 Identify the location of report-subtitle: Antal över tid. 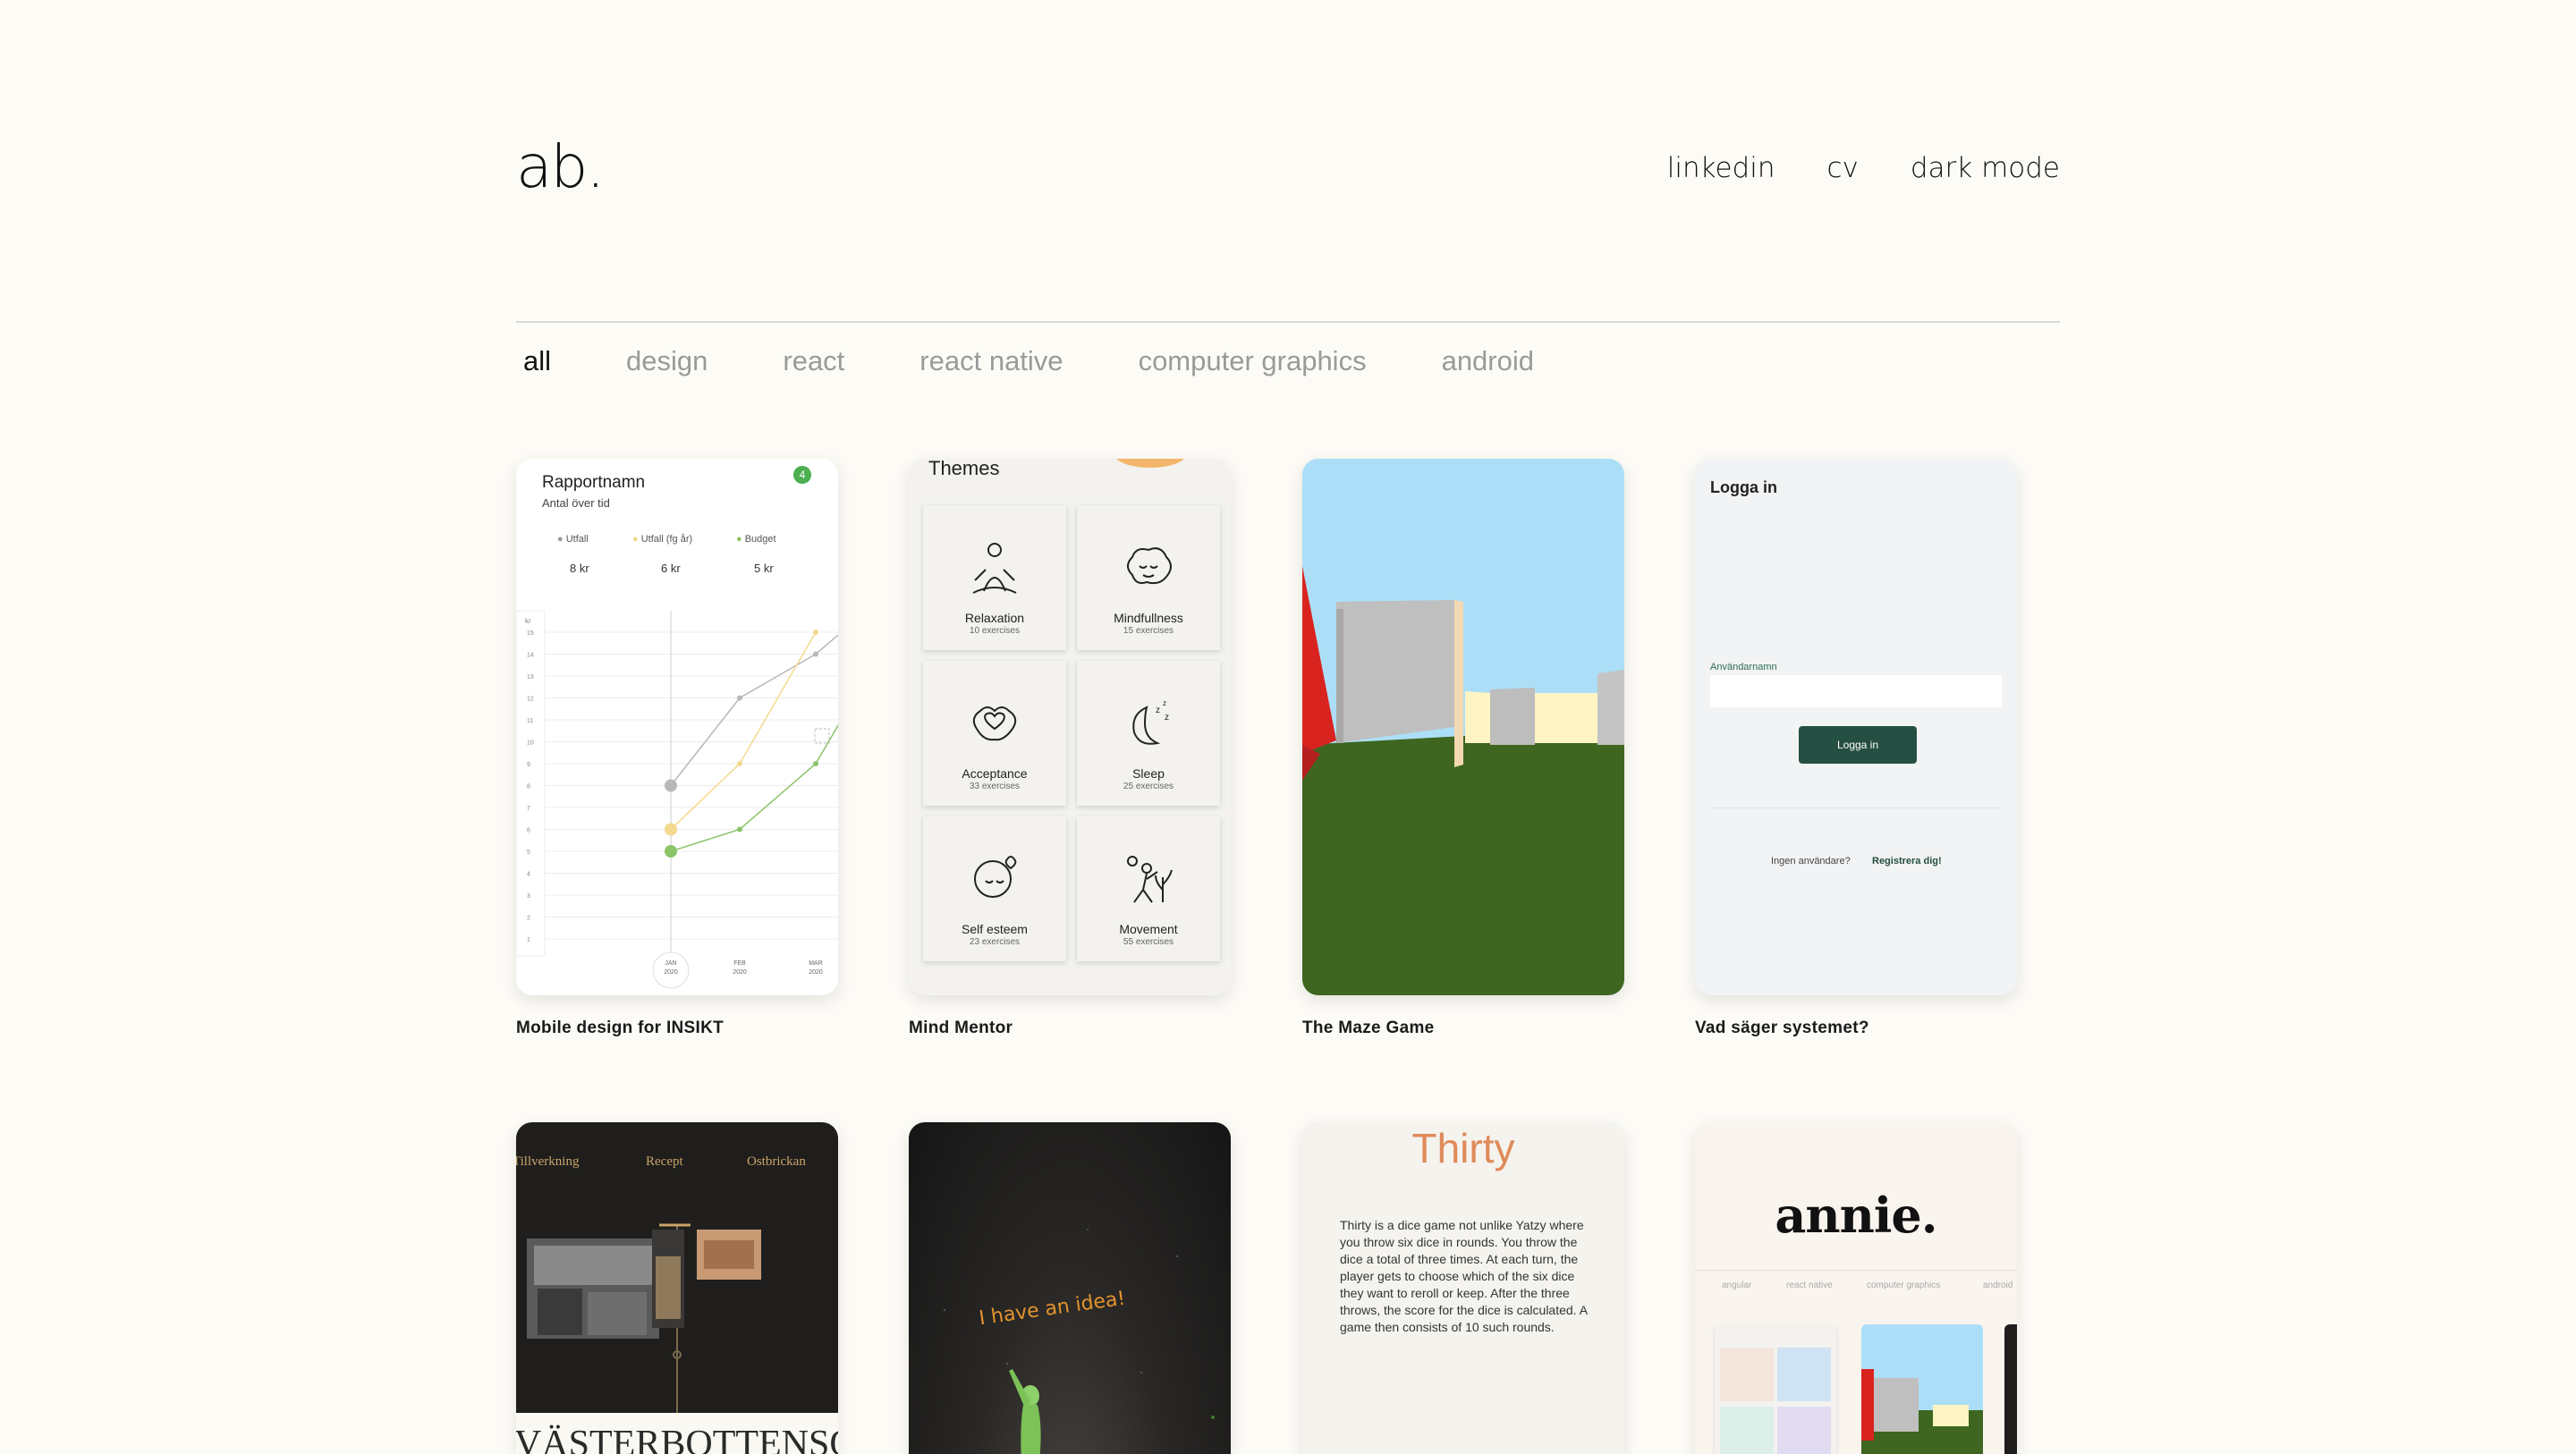
(576, 503).